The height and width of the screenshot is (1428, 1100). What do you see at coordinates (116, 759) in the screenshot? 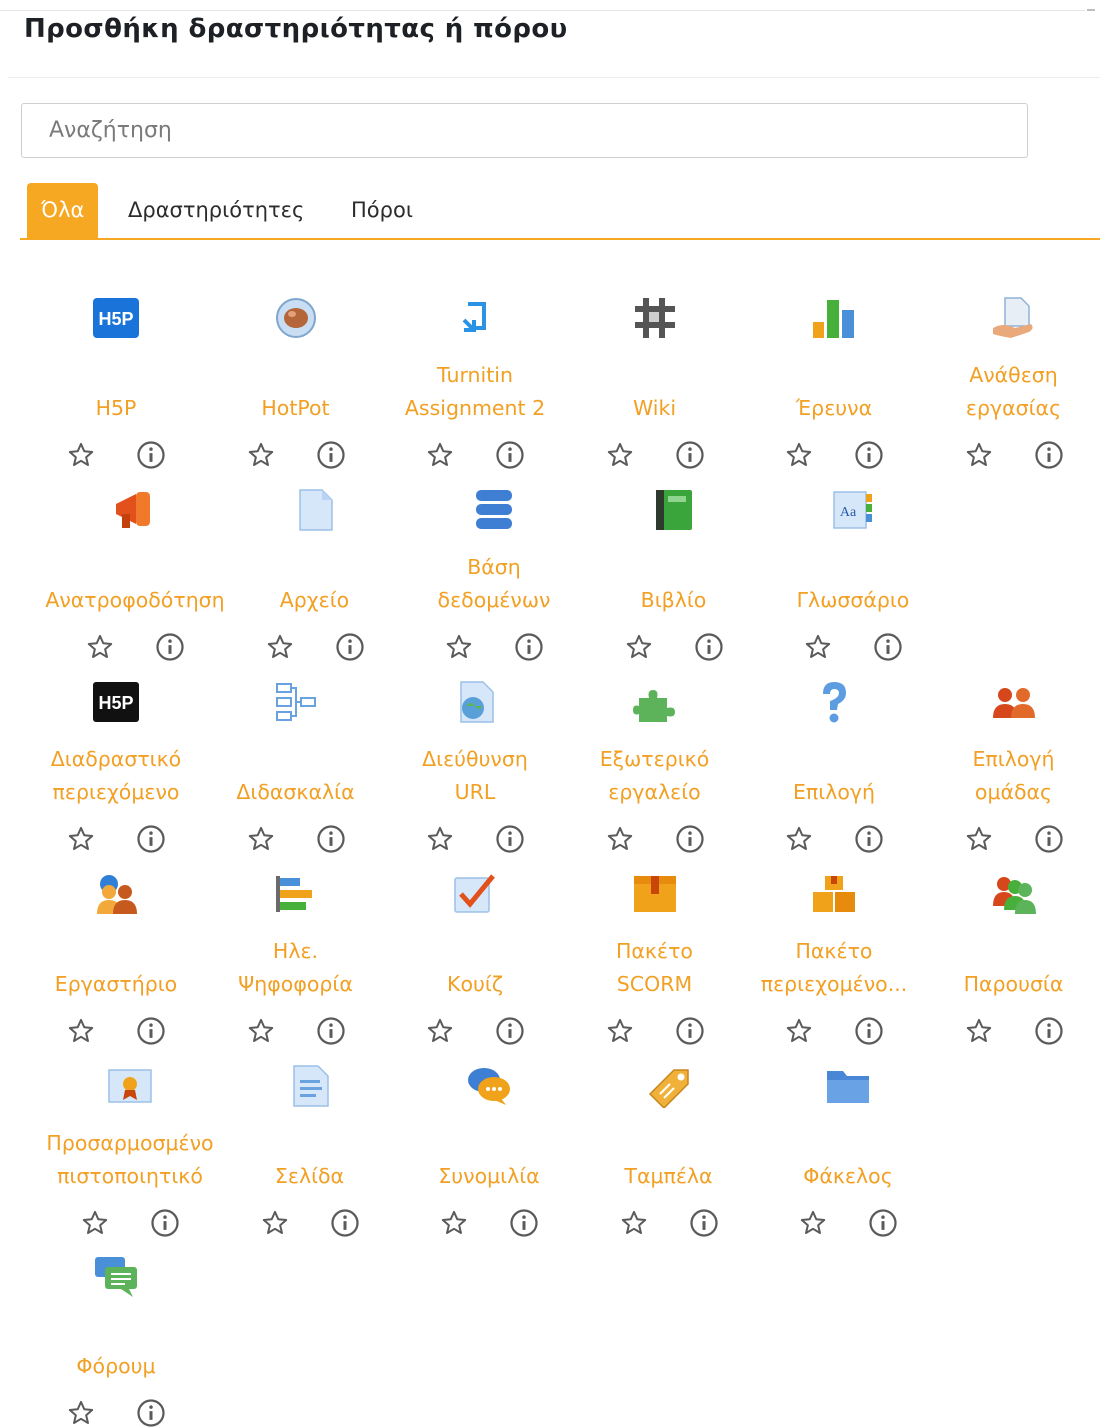
I see `module-item: H5PΔιαδραστικό περιεχόμενο` at bounding box center [116, 759].